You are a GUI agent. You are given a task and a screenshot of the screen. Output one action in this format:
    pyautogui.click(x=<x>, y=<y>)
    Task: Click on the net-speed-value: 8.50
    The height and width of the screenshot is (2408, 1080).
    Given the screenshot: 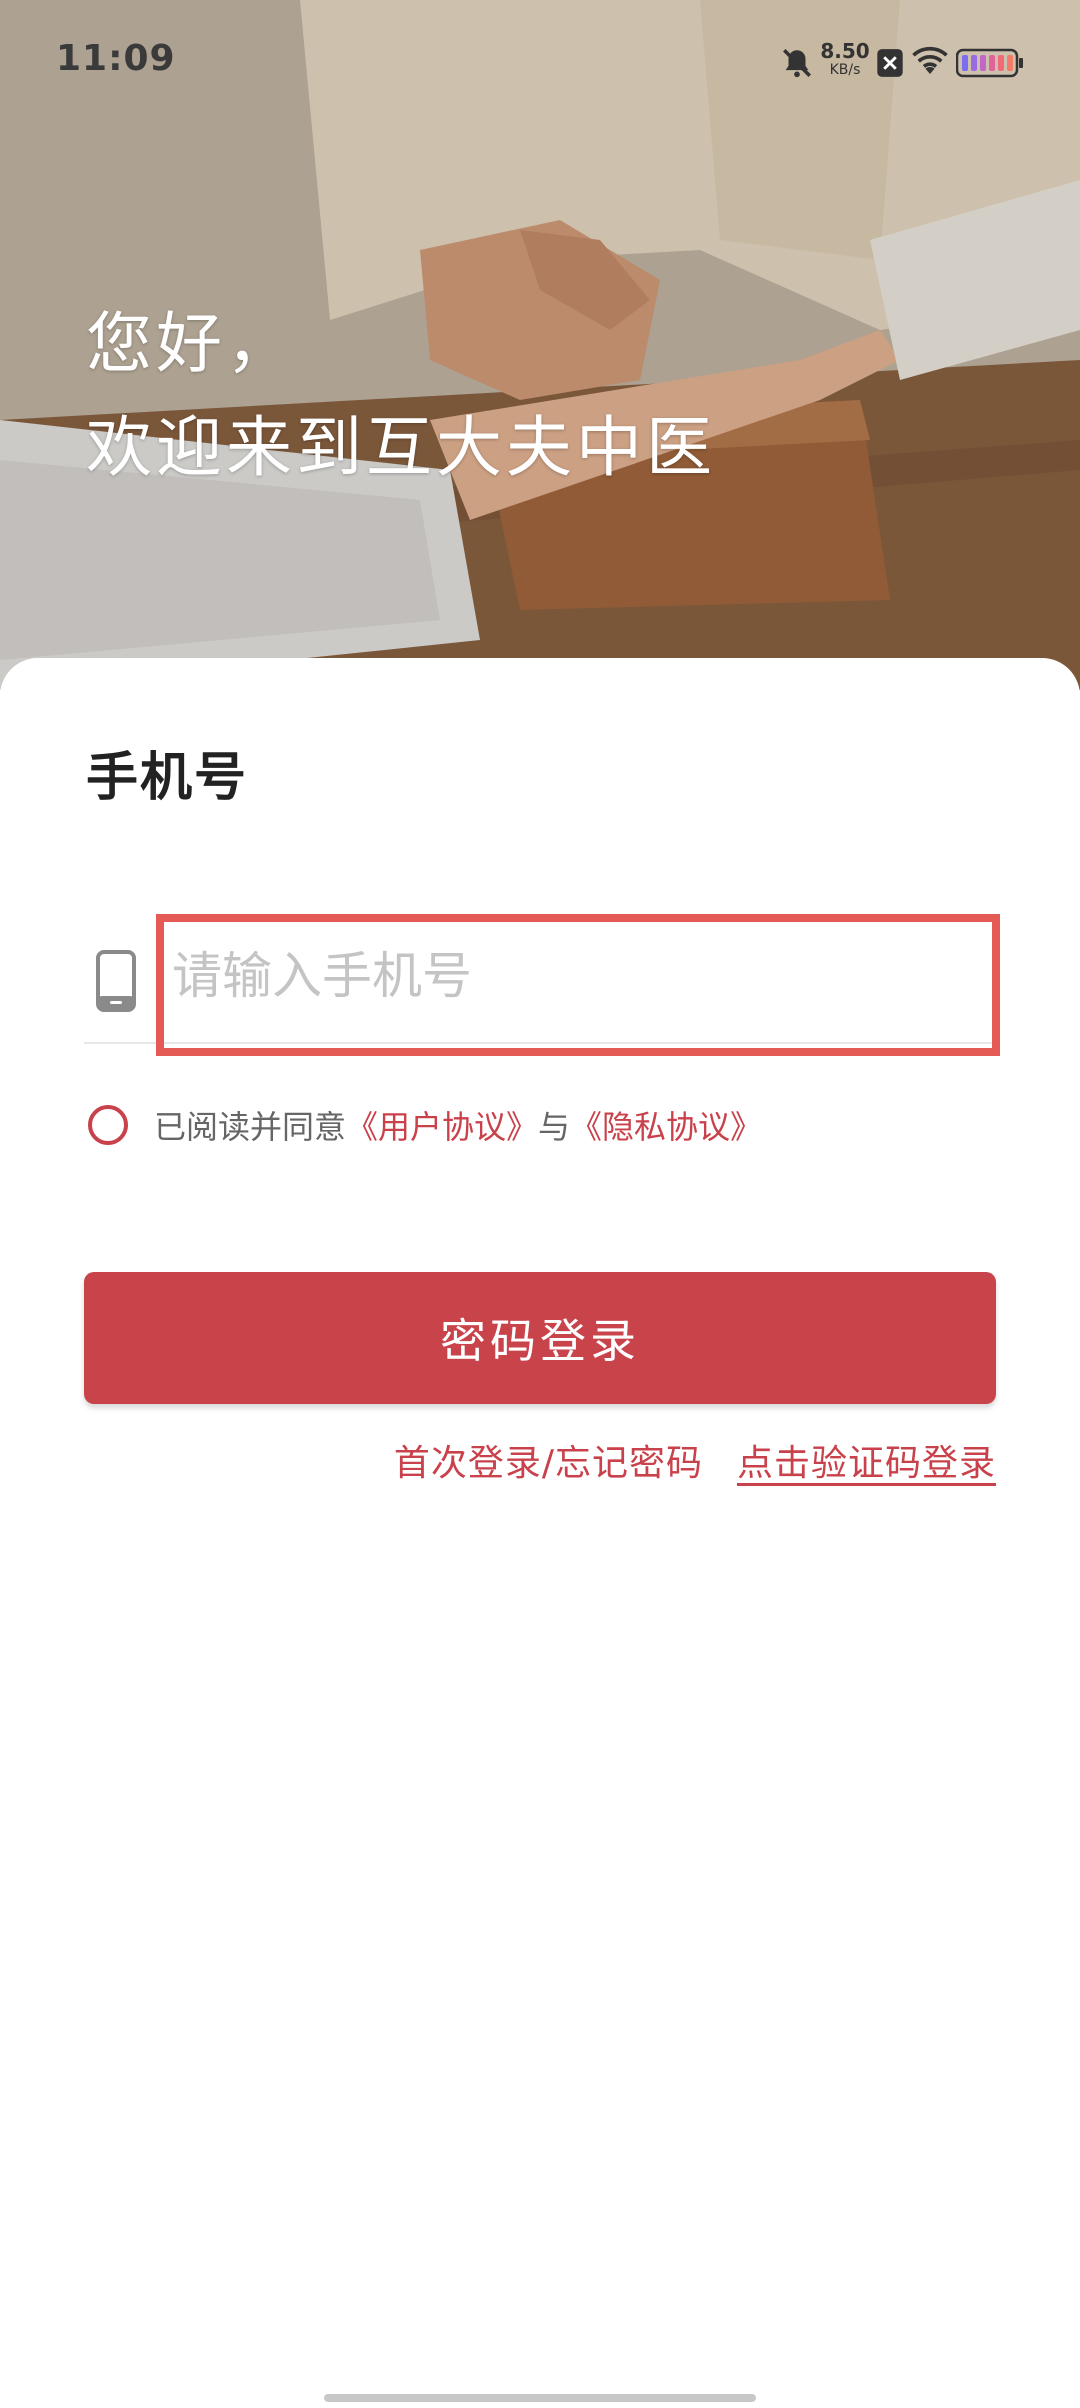 What is the action you would take?
    pyautogui.click(x=845, y=51)
    